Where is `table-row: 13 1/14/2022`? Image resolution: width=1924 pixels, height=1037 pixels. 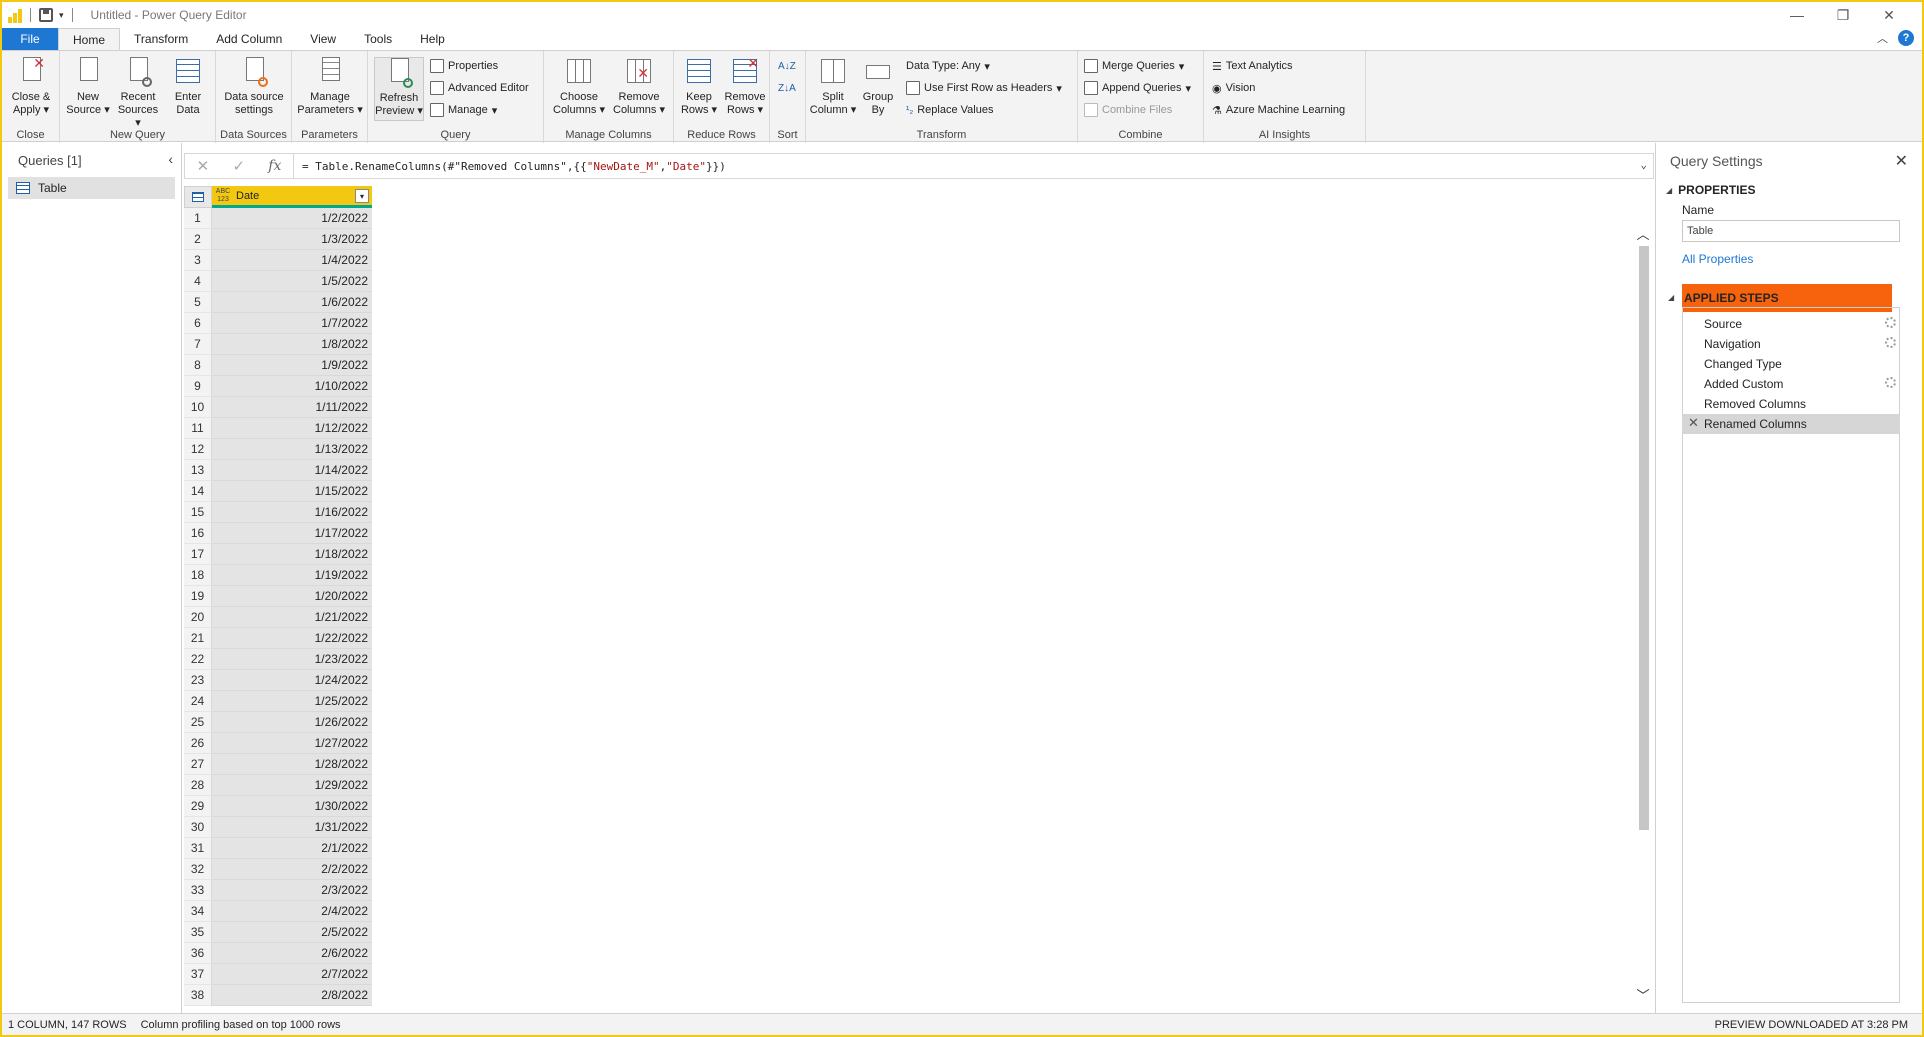 table-row: 13 1/14/2022 is located at coordinates (279, 470).